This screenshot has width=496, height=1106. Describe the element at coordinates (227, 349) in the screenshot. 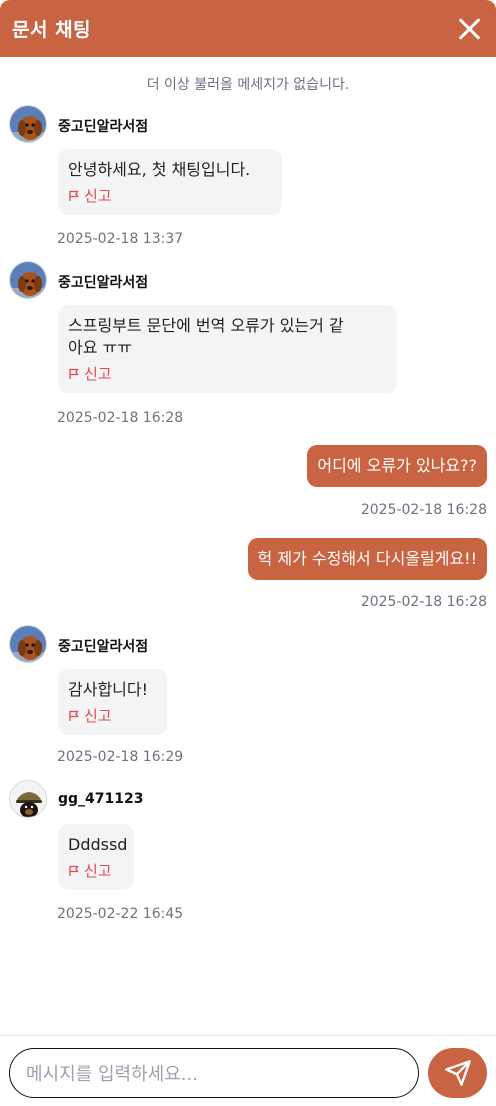

I see `message-bubble: 스프링부트 문단에 번역 오류가 있는거 같 아요 ㅠㅠ 신고` at that location.